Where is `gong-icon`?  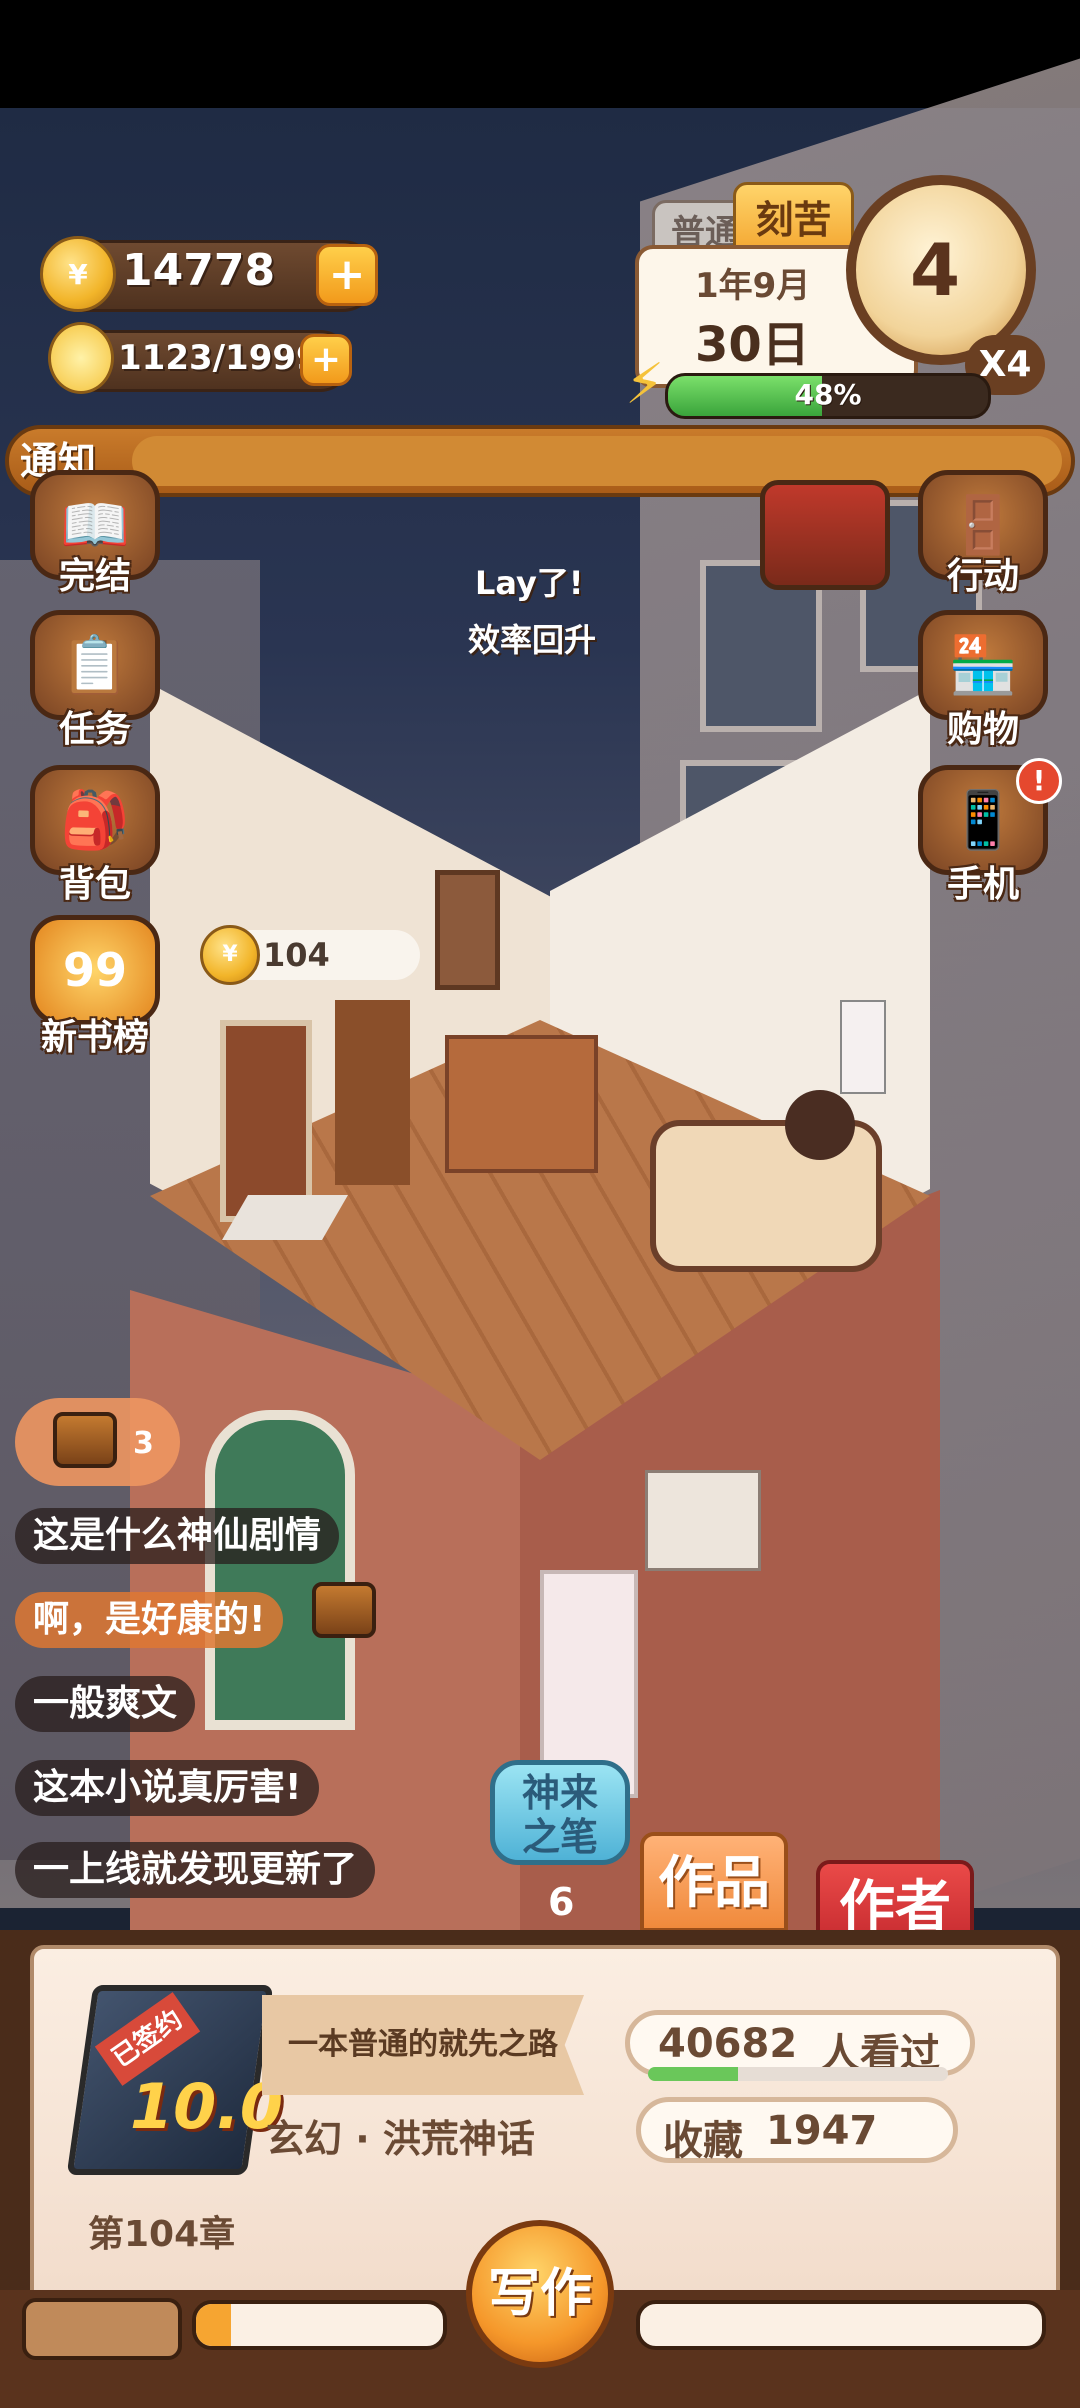
gong-icon is located at coordinates (825, 535).